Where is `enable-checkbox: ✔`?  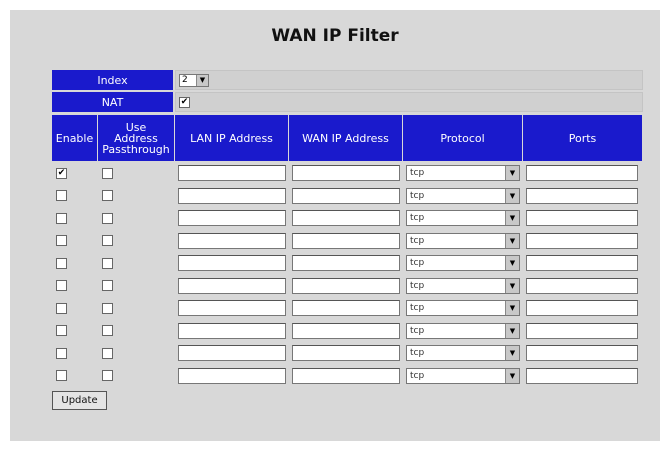 enable-checkbox: ✔ is located at coordinates (61, 173).